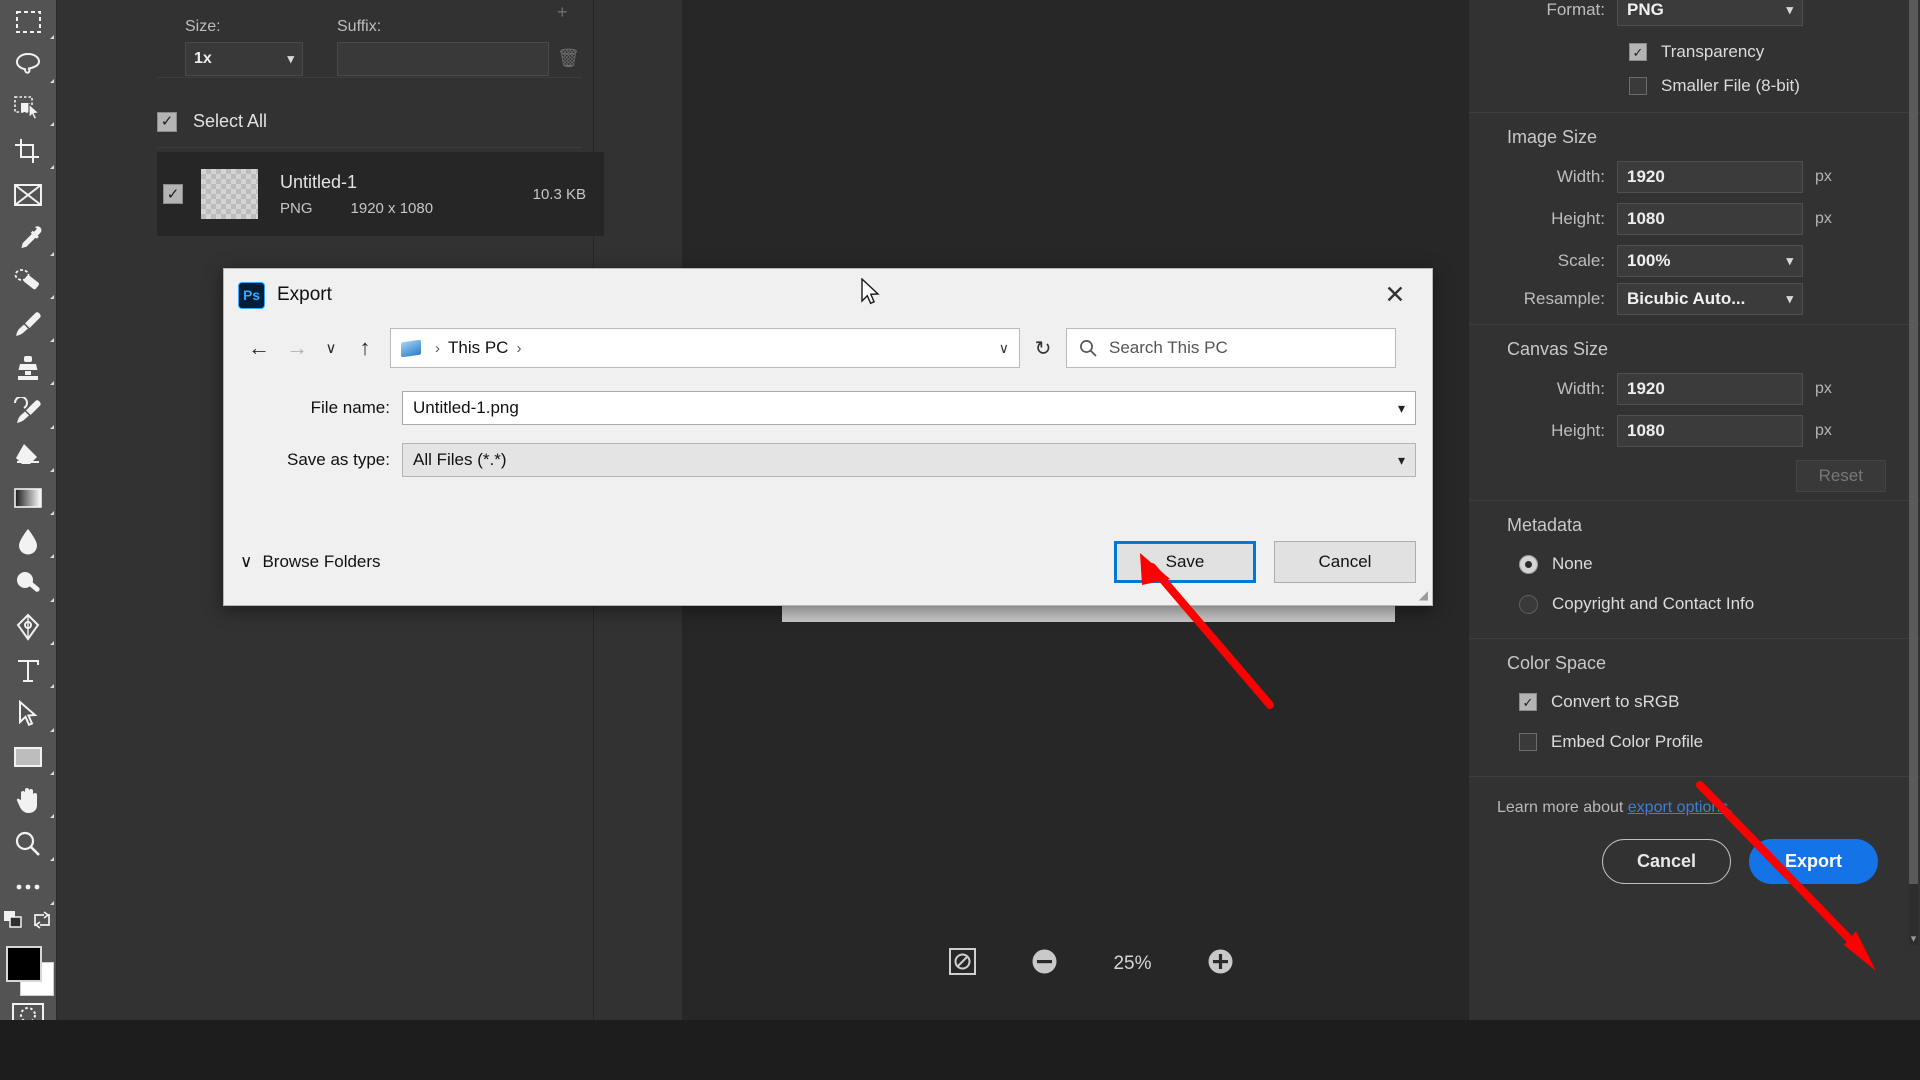 The width and height of the screenshot is (1920, 1080). I want to click on scroll-down-icon: ▾, so click(1913, 938).